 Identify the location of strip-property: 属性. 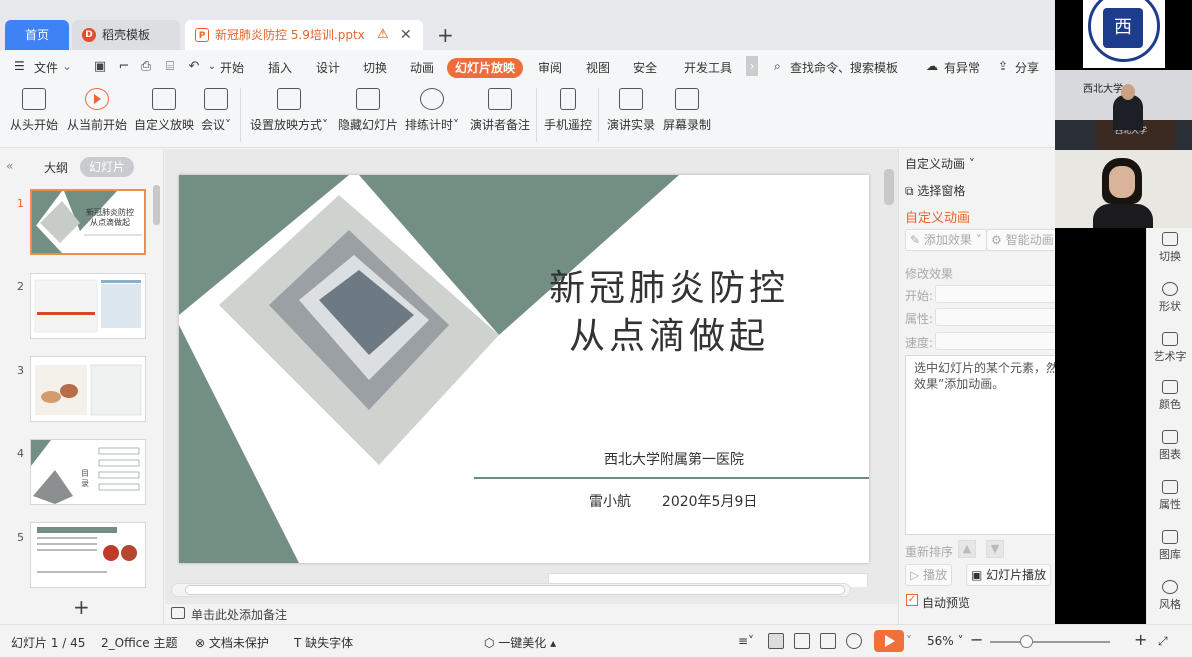
(1169, 496).